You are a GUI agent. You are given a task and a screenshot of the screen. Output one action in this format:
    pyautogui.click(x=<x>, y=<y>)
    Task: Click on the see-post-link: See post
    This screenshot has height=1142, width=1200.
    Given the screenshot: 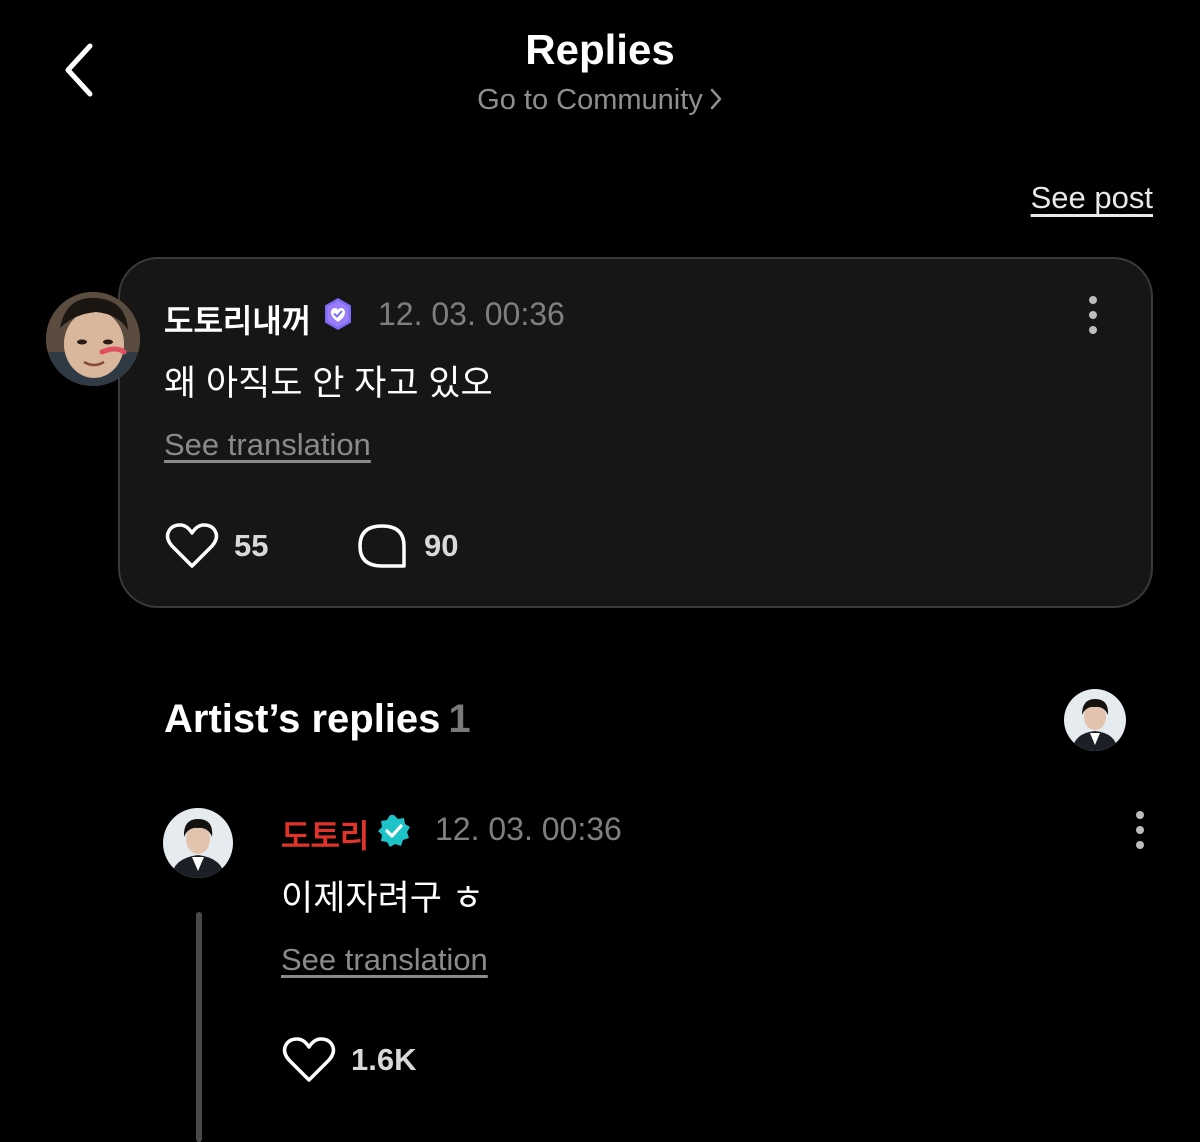 What is the action you would take?
    pyautogui.click(x=1092, y=198)
    